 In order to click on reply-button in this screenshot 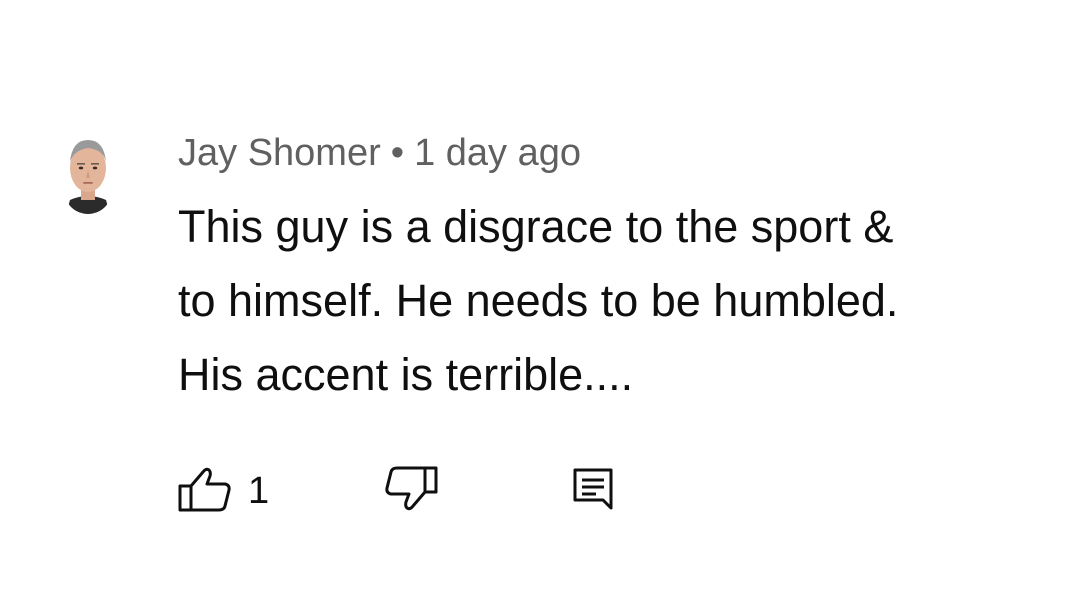, I will do `click(593, 491)`.